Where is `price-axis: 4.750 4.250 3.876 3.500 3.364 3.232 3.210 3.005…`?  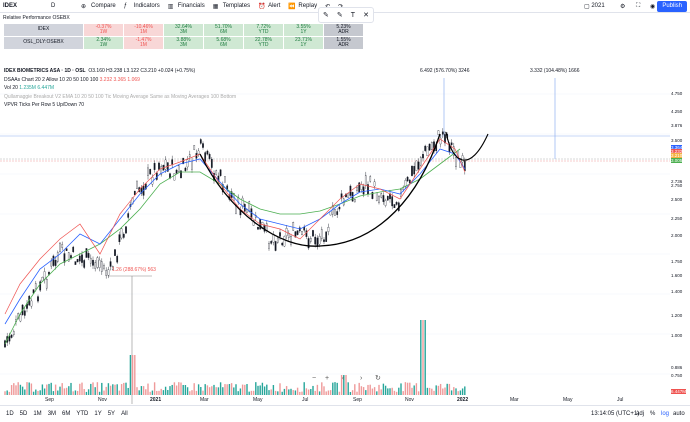 price-axis: 4.750 4.250 3.876 3.500 3.364 3.232 3.210 3.005… is located at coordinates (680, 209).